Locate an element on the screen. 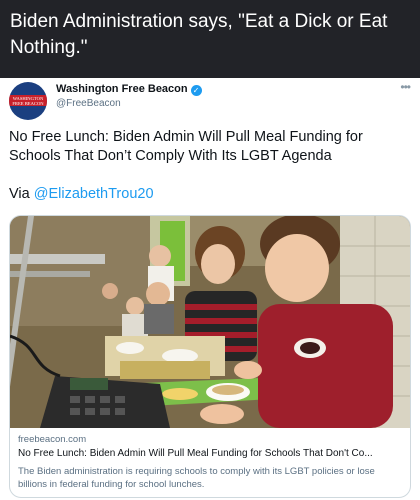 The width and height of the screenshot is (420, 500). via-prefix: Via is located at coordinates (21, 194).